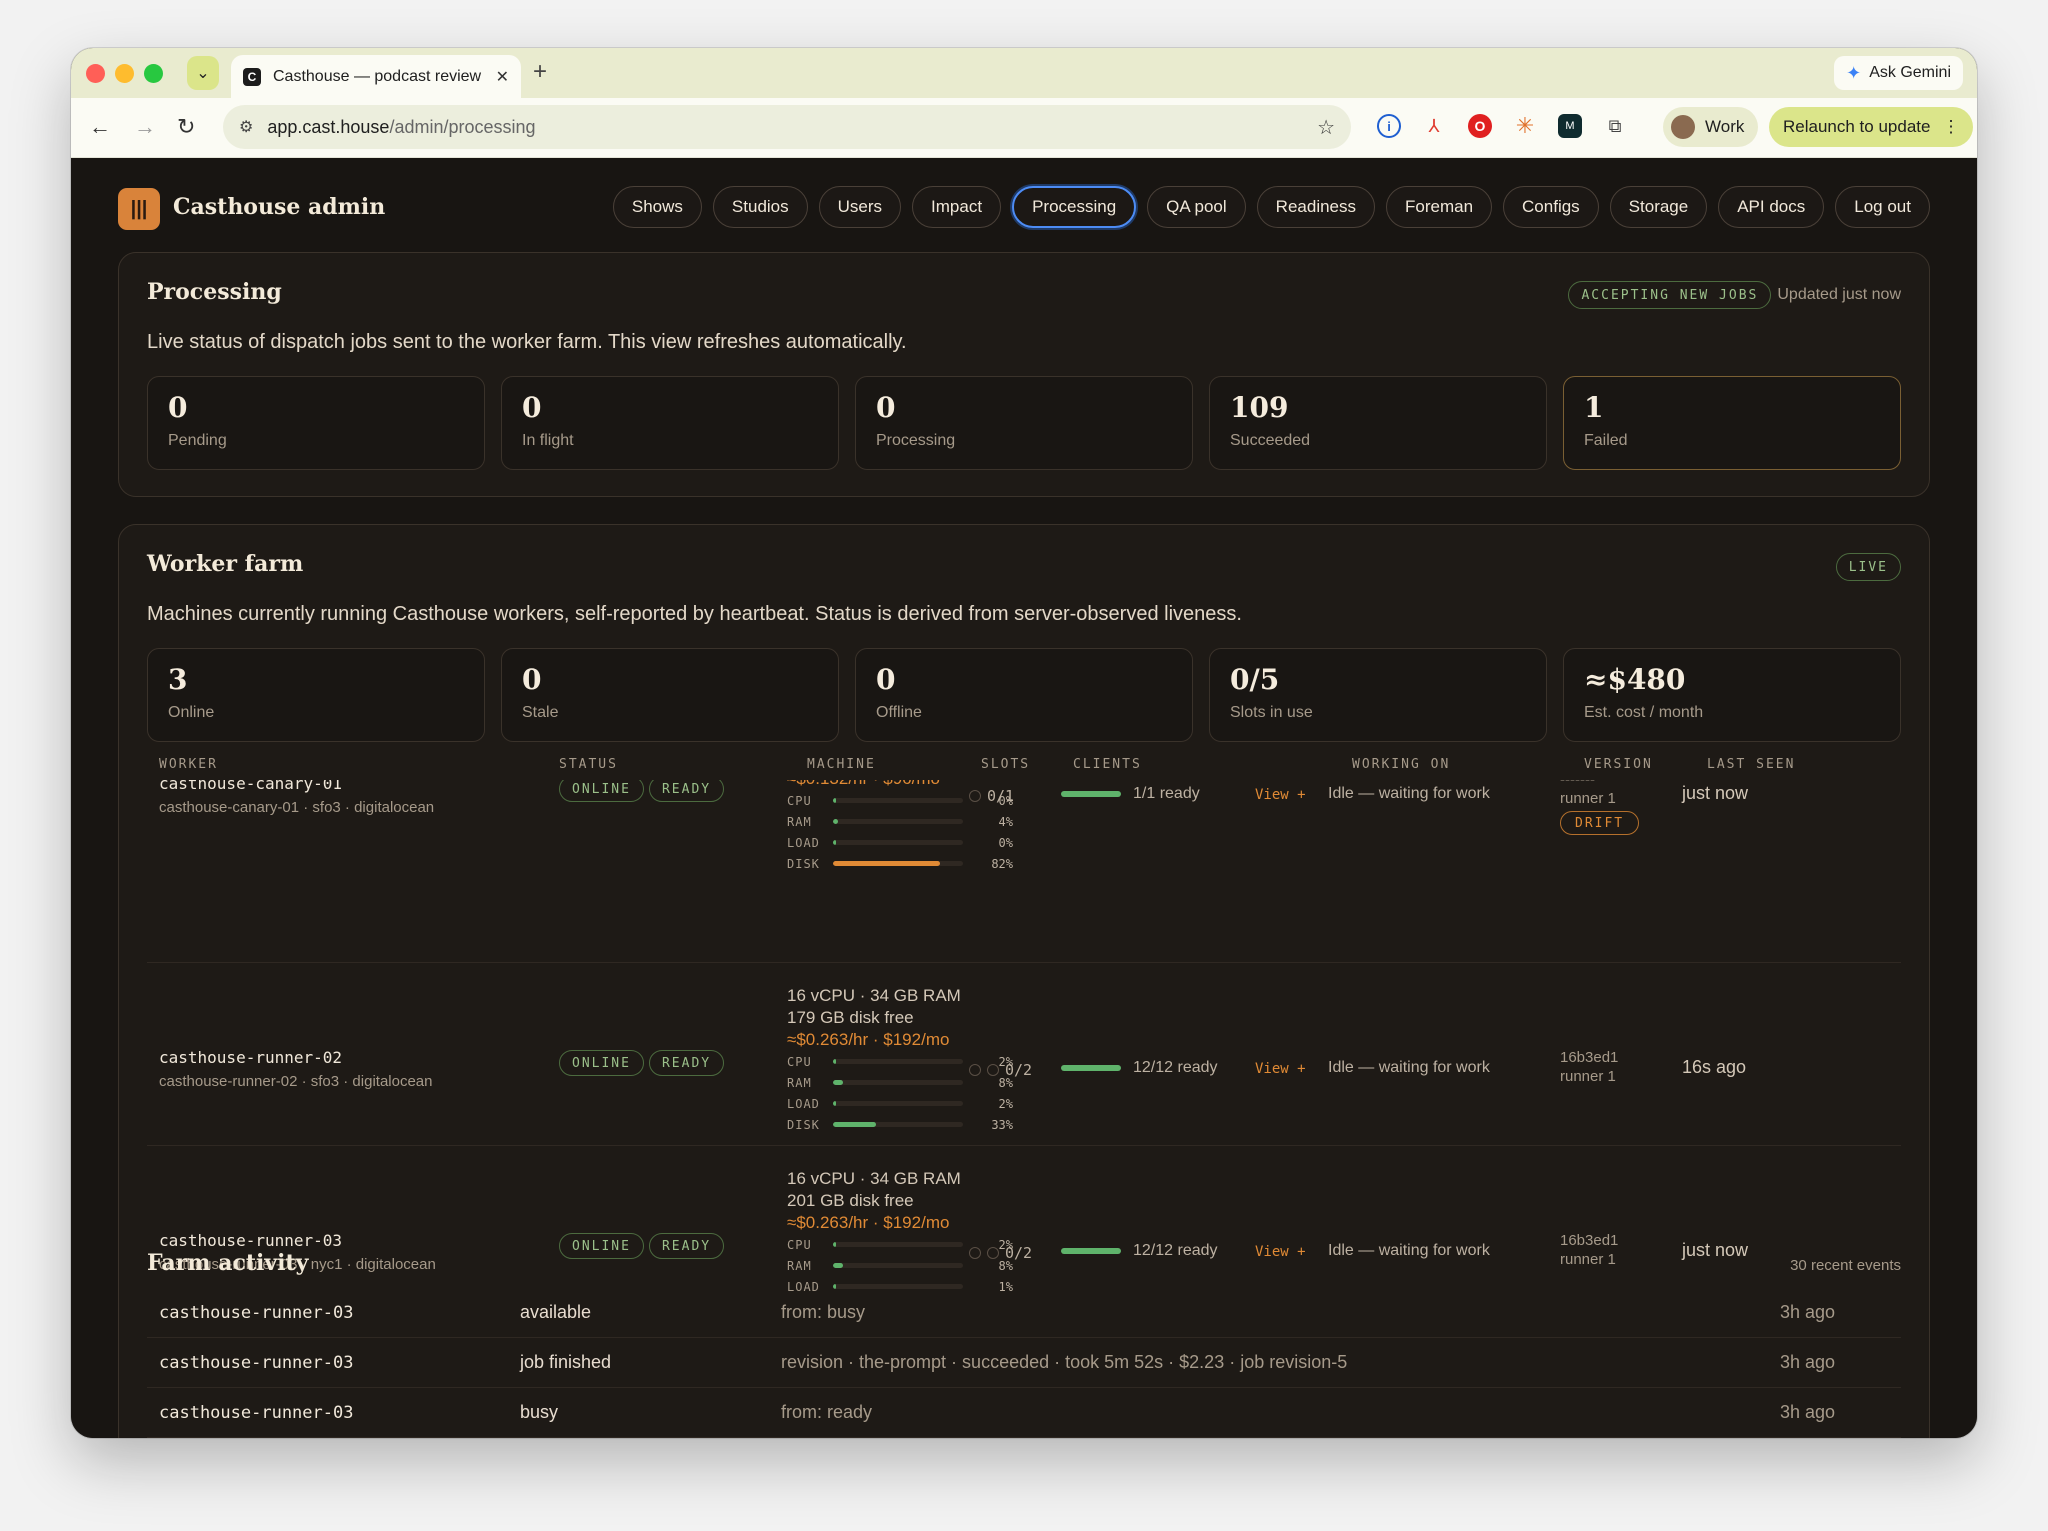 This screenshot has width=2048, height=1531. I want to click on clients-cell: 12/12 ready, so click(1139, 1251).